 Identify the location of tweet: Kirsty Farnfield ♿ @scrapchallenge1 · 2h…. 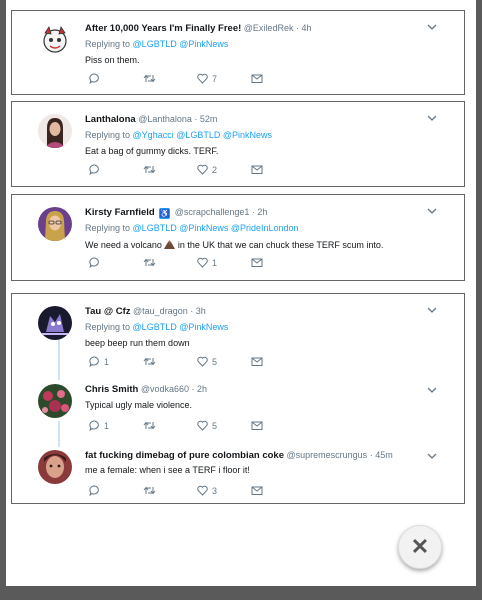
(238, 235).